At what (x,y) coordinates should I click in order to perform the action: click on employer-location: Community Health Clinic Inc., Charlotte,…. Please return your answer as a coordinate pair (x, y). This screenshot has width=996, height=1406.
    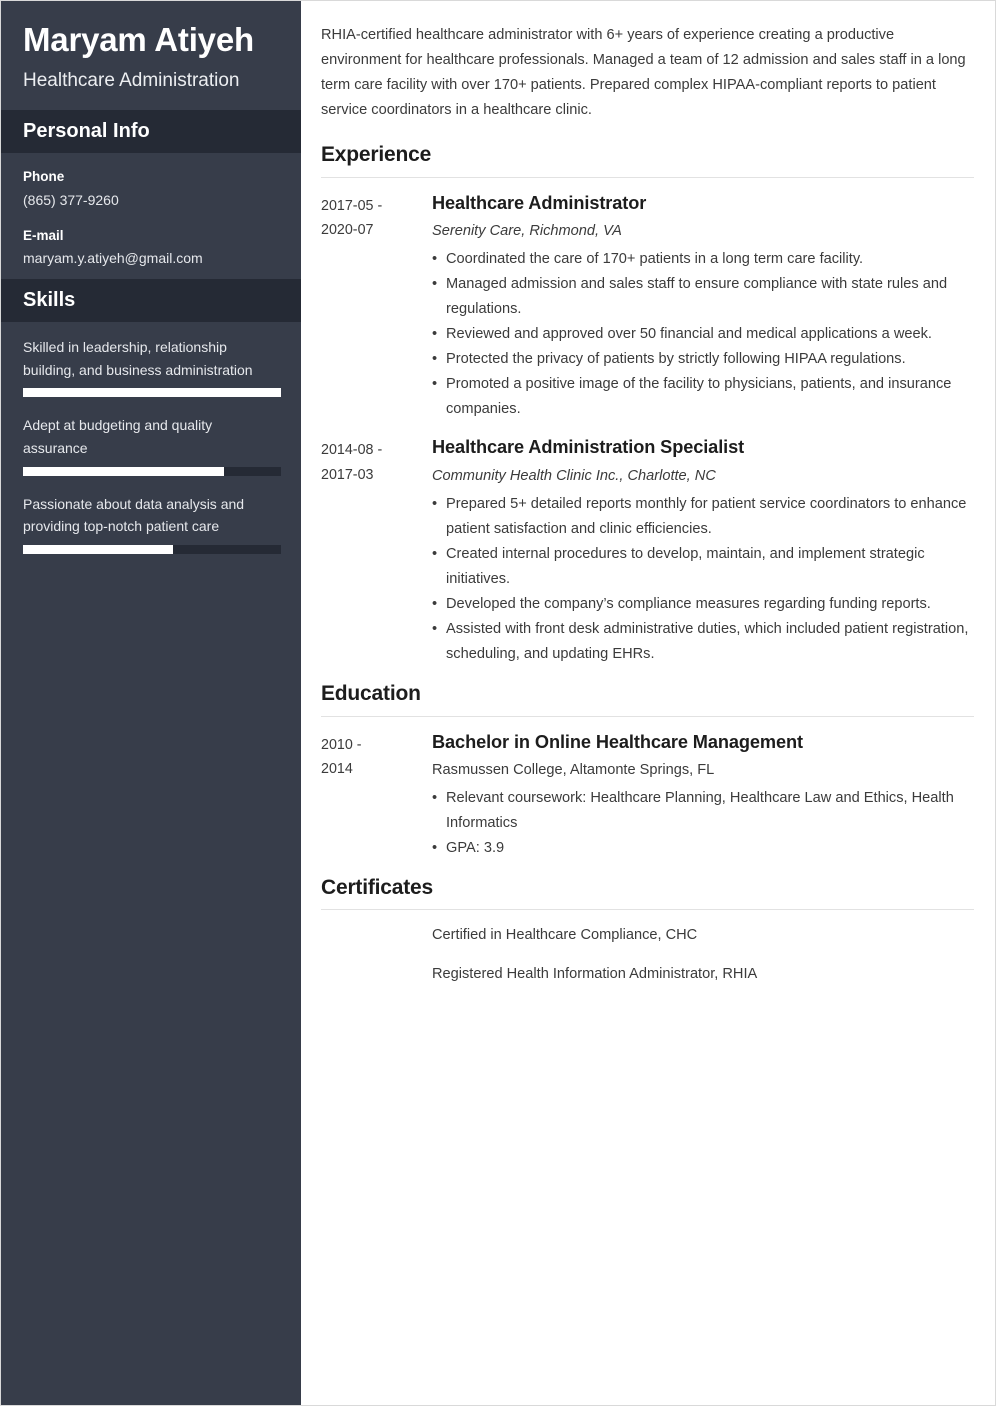
    Looking at the image, I should click on (574, 476).